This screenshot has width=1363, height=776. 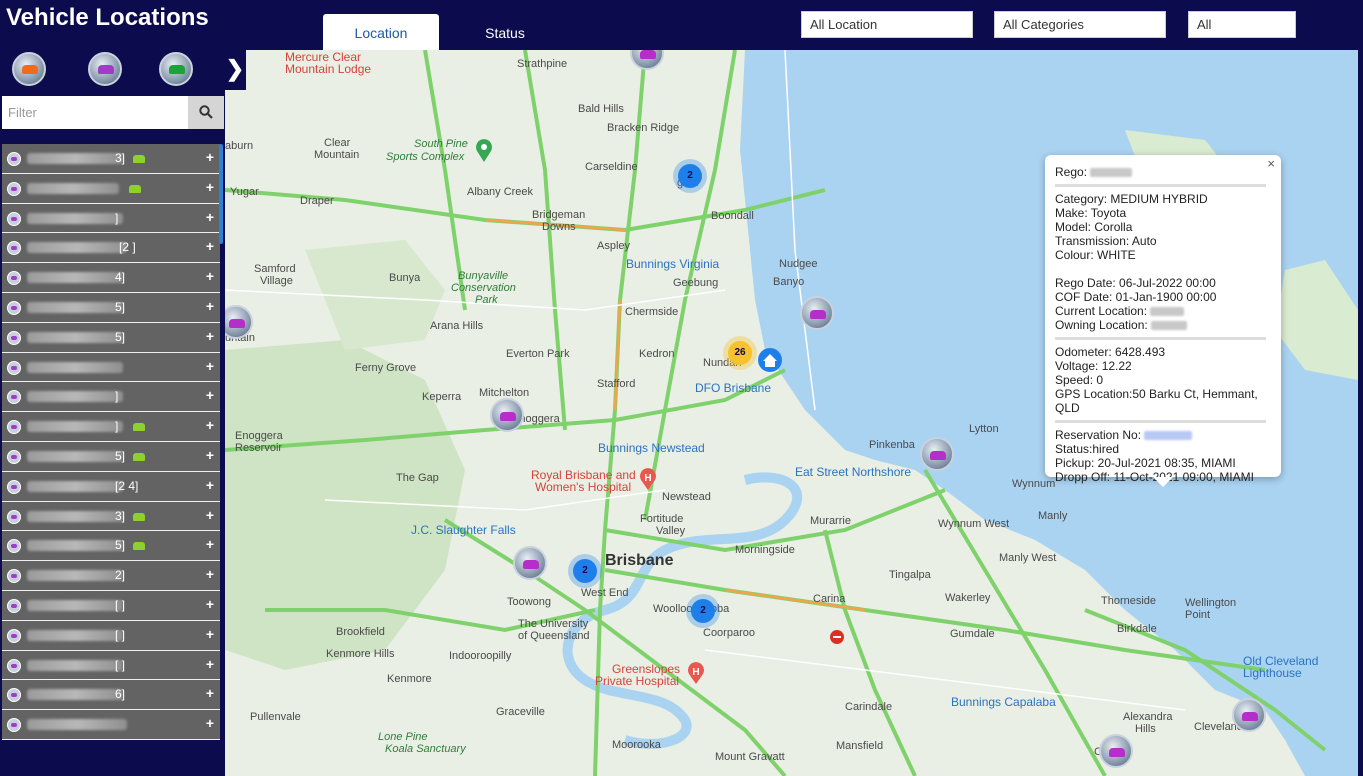 What do you see at coordinates (1271, 164) in the screenshot?
I see `close-icon: ×` at bounding box center [1271, 164].